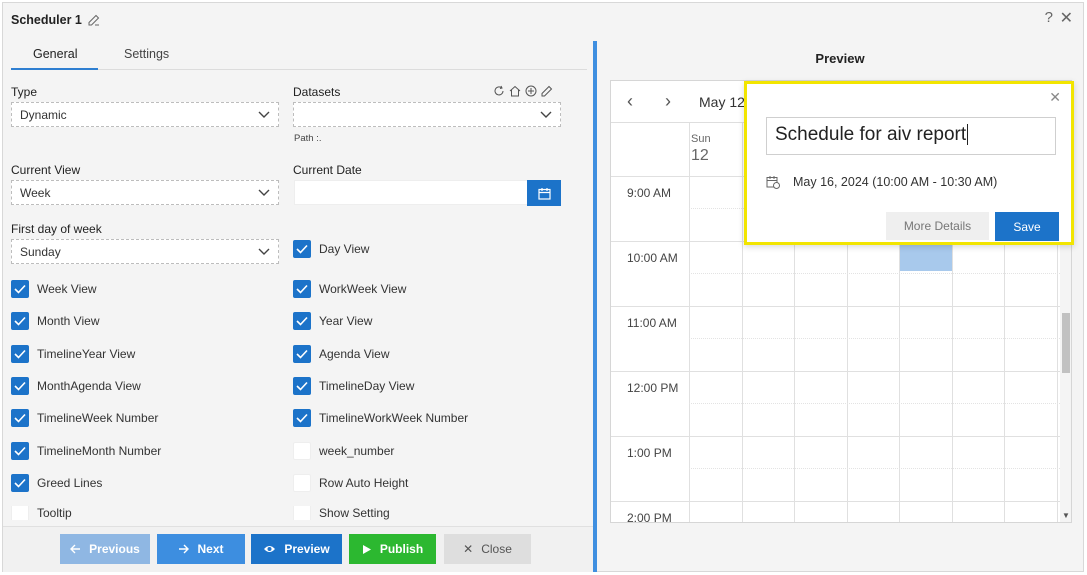  Describe the element at coordinates (773, 182) in the screenshot. I see `calendar-clock-icon` at that location.